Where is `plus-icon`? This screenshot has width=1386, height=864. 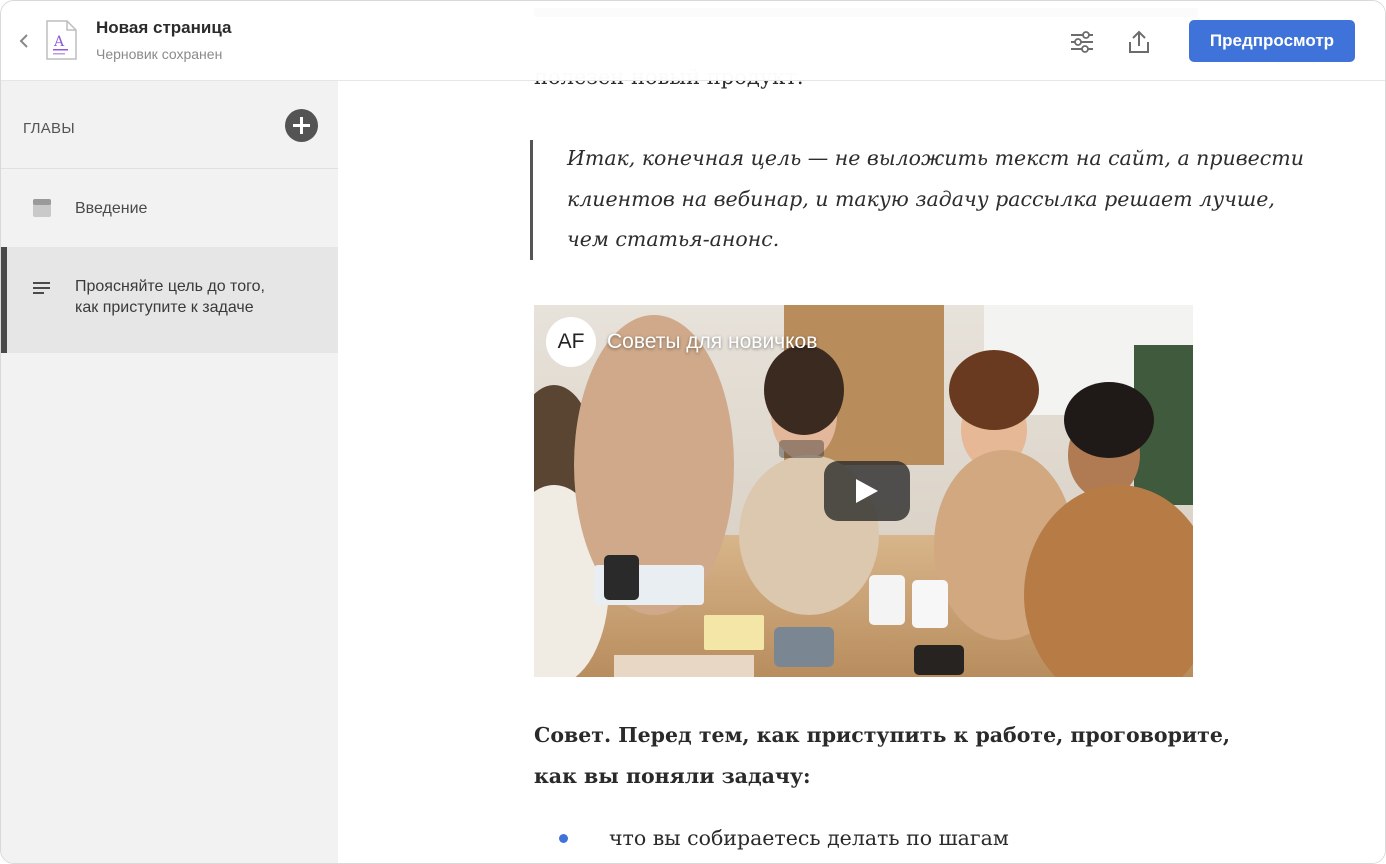
plus-icon is located at coordinates (301, 125).